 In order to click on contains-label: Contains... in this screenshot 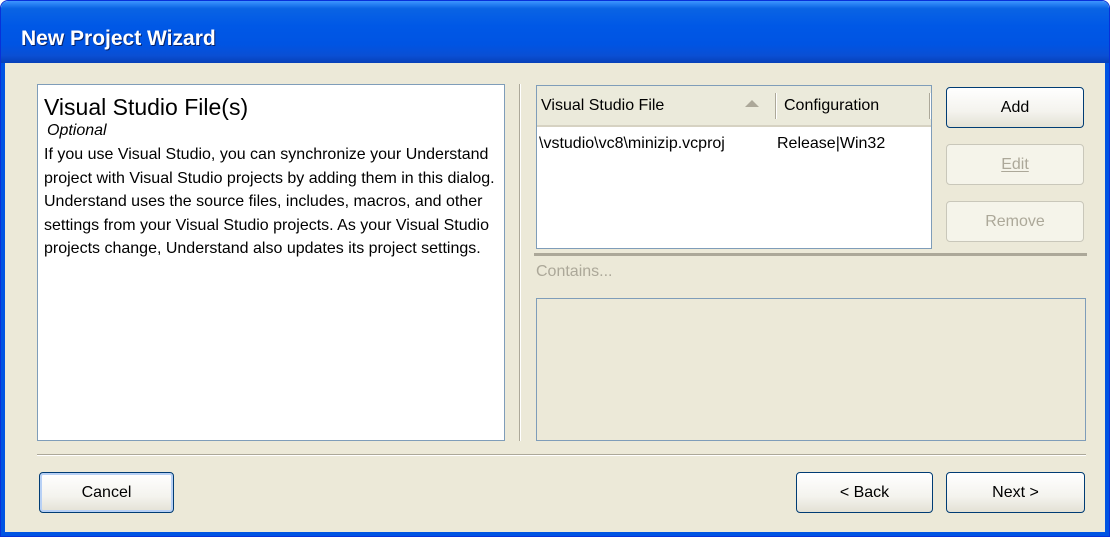, I will do `click(574, 271)`.